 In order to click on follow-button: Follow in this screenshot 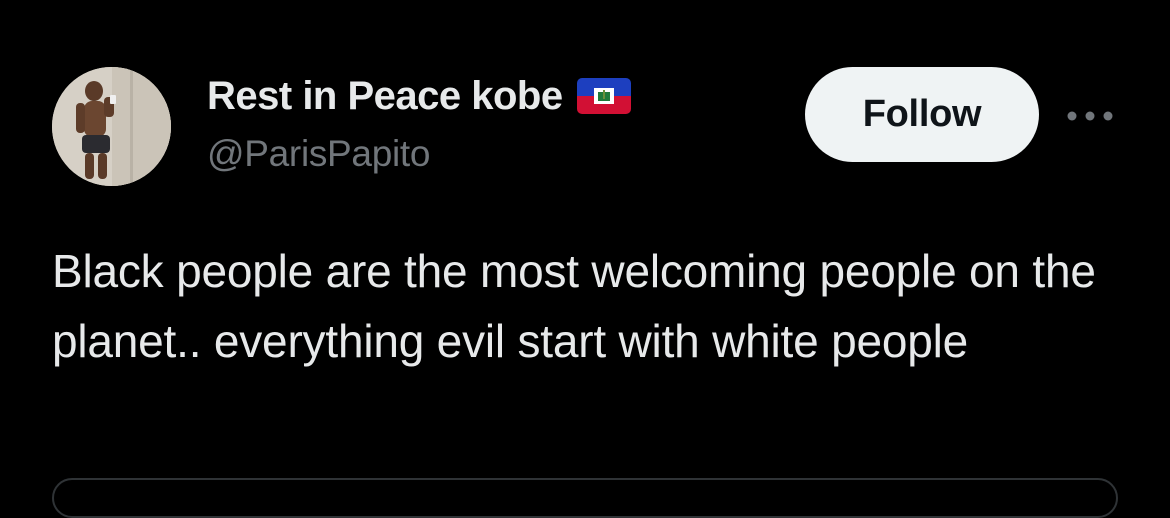, I will do `click(922, 114)`.